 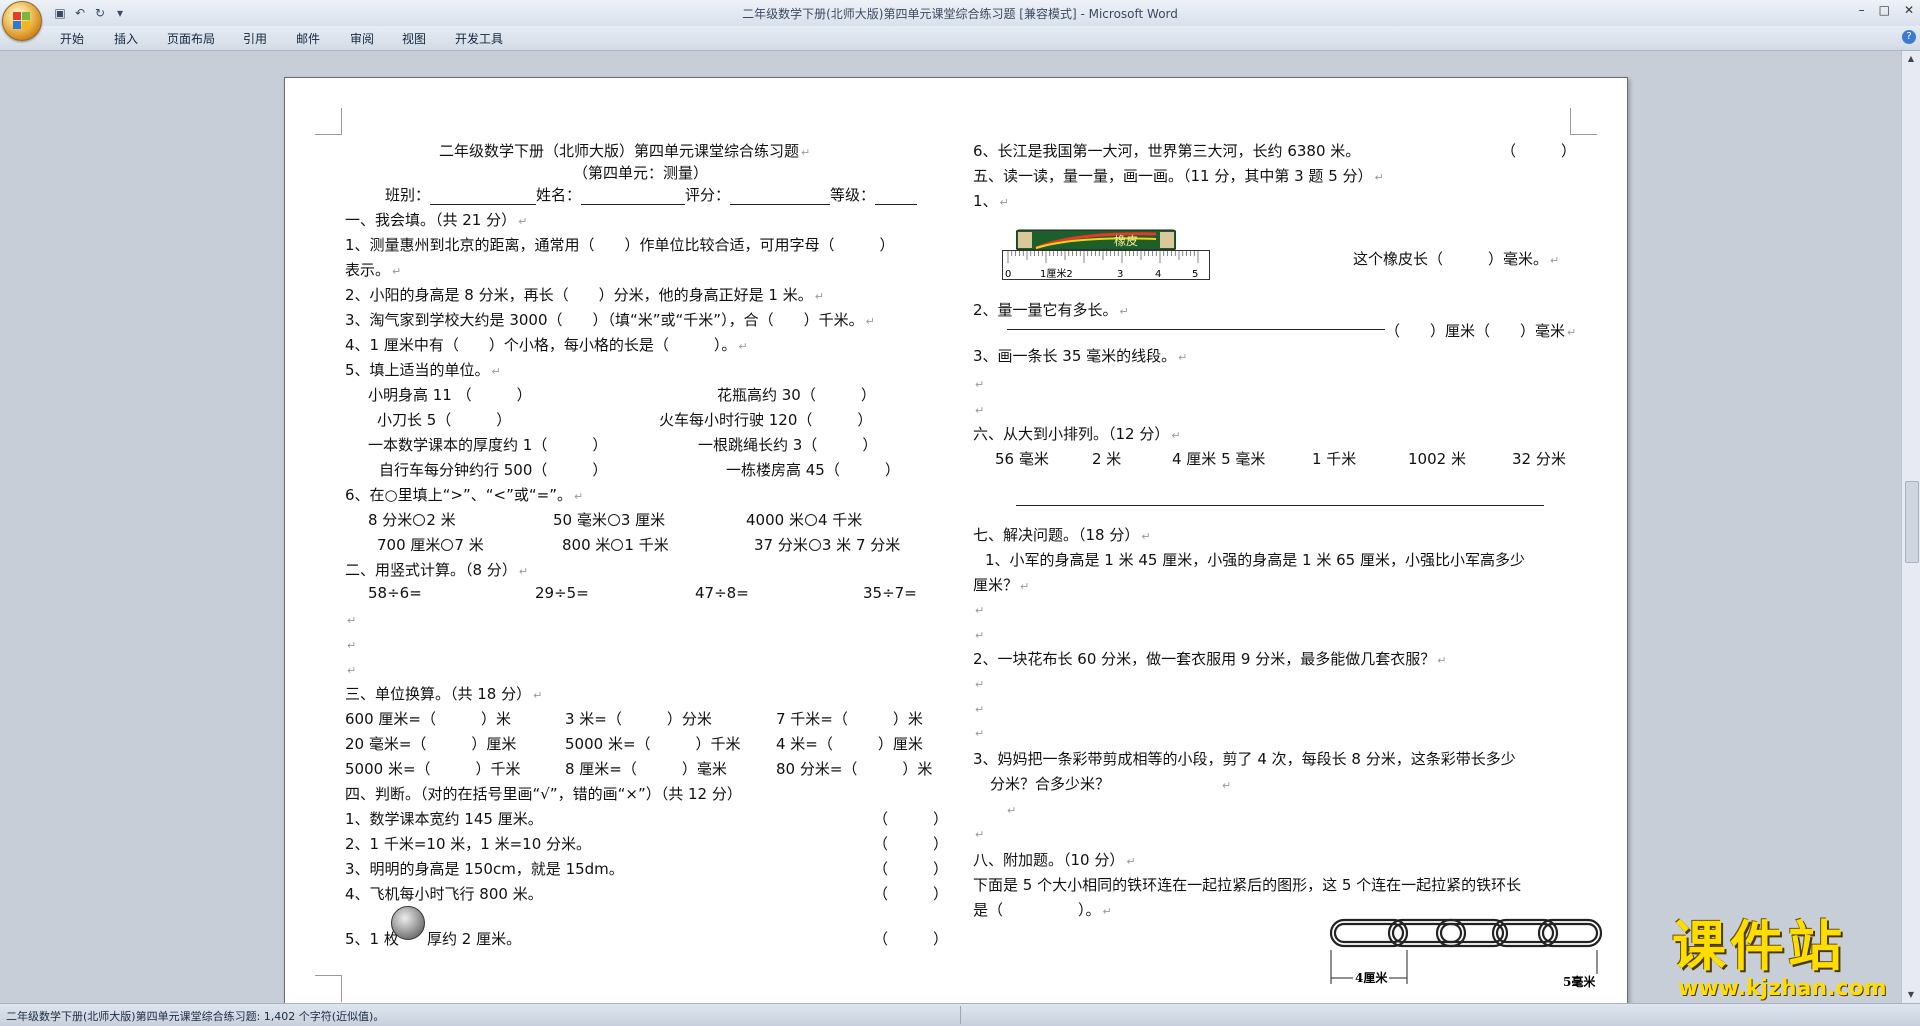 What do you see at coordinates (444, 819) in the screenshot?
I see `judge-item: 1、数学课本宽约 145 厘米。` at bounding box center [444, 819].